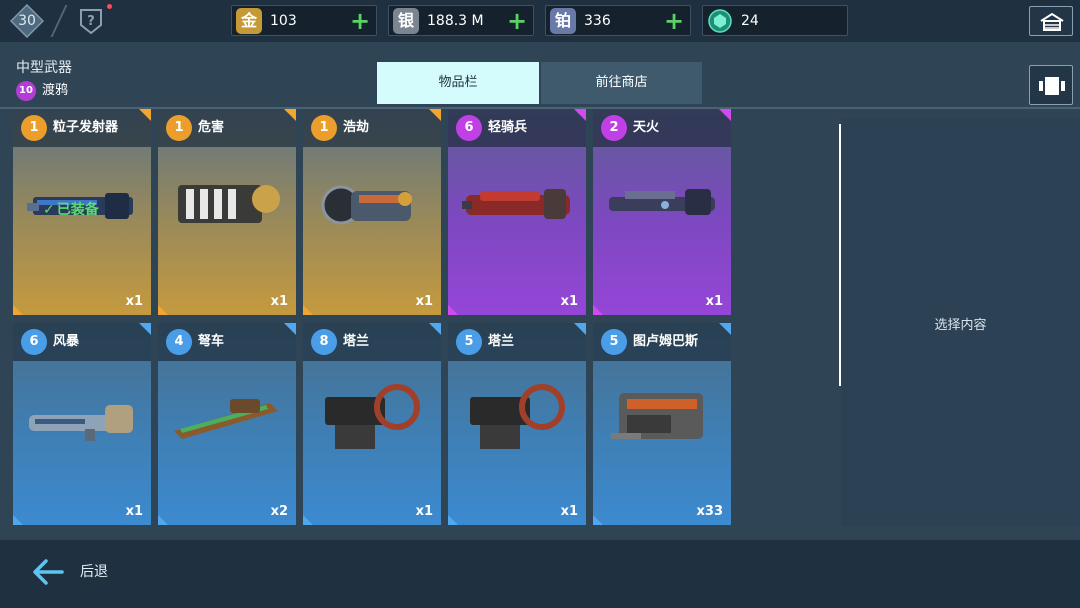  I want to click on silver-currency: 银 188.3 M +, so click(461, 20).